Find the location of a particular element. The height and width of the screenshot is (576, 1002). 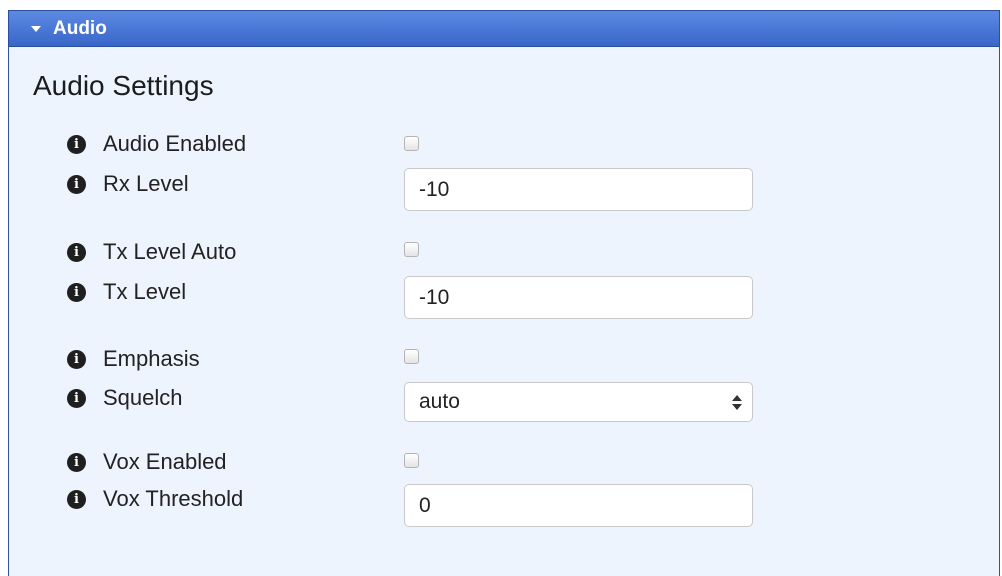

rx-level-label: i Rx Level is located at coordinates (128, 184).